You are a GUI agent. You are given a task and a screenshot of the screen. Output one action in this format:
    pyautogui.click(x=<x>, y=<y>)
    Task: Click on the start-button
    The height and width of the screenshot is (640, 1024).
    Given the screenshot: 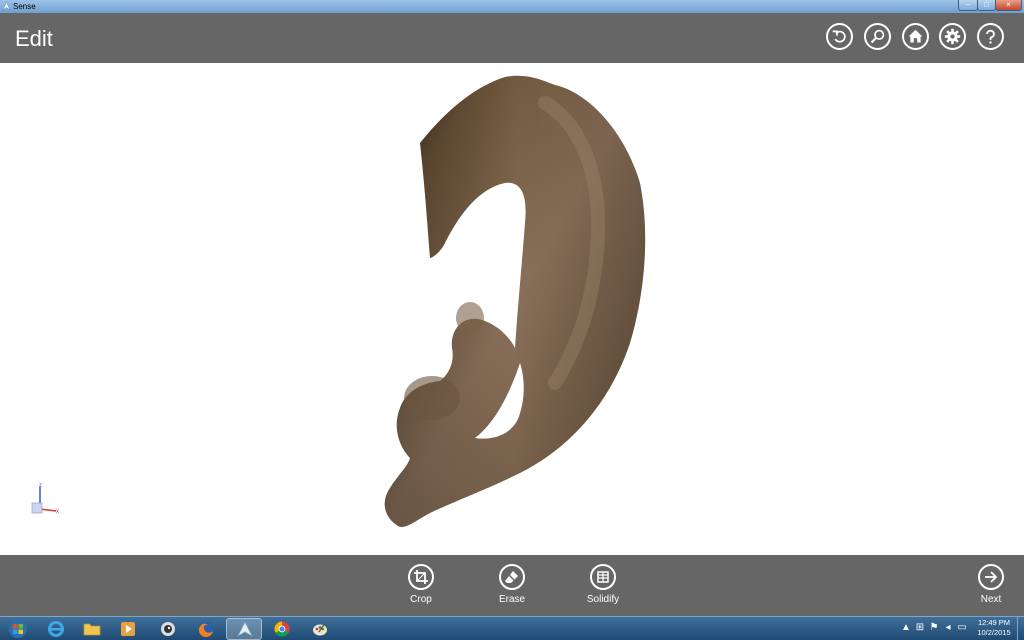 What is the action you would take?
    pyautogui.click(x=17, y=629)
    